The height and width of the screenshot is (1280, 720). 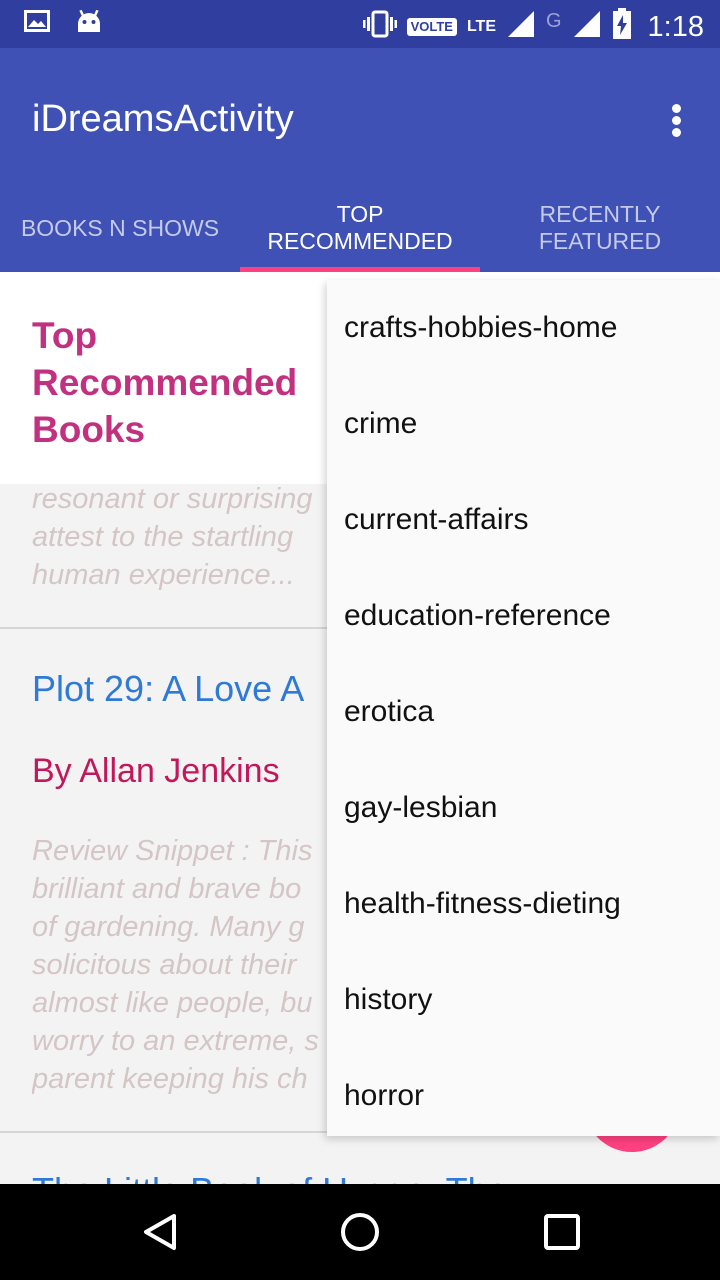 I want to click on tab-top-recommended: TOP RECOMMENDED, so click(x=360, y=226).